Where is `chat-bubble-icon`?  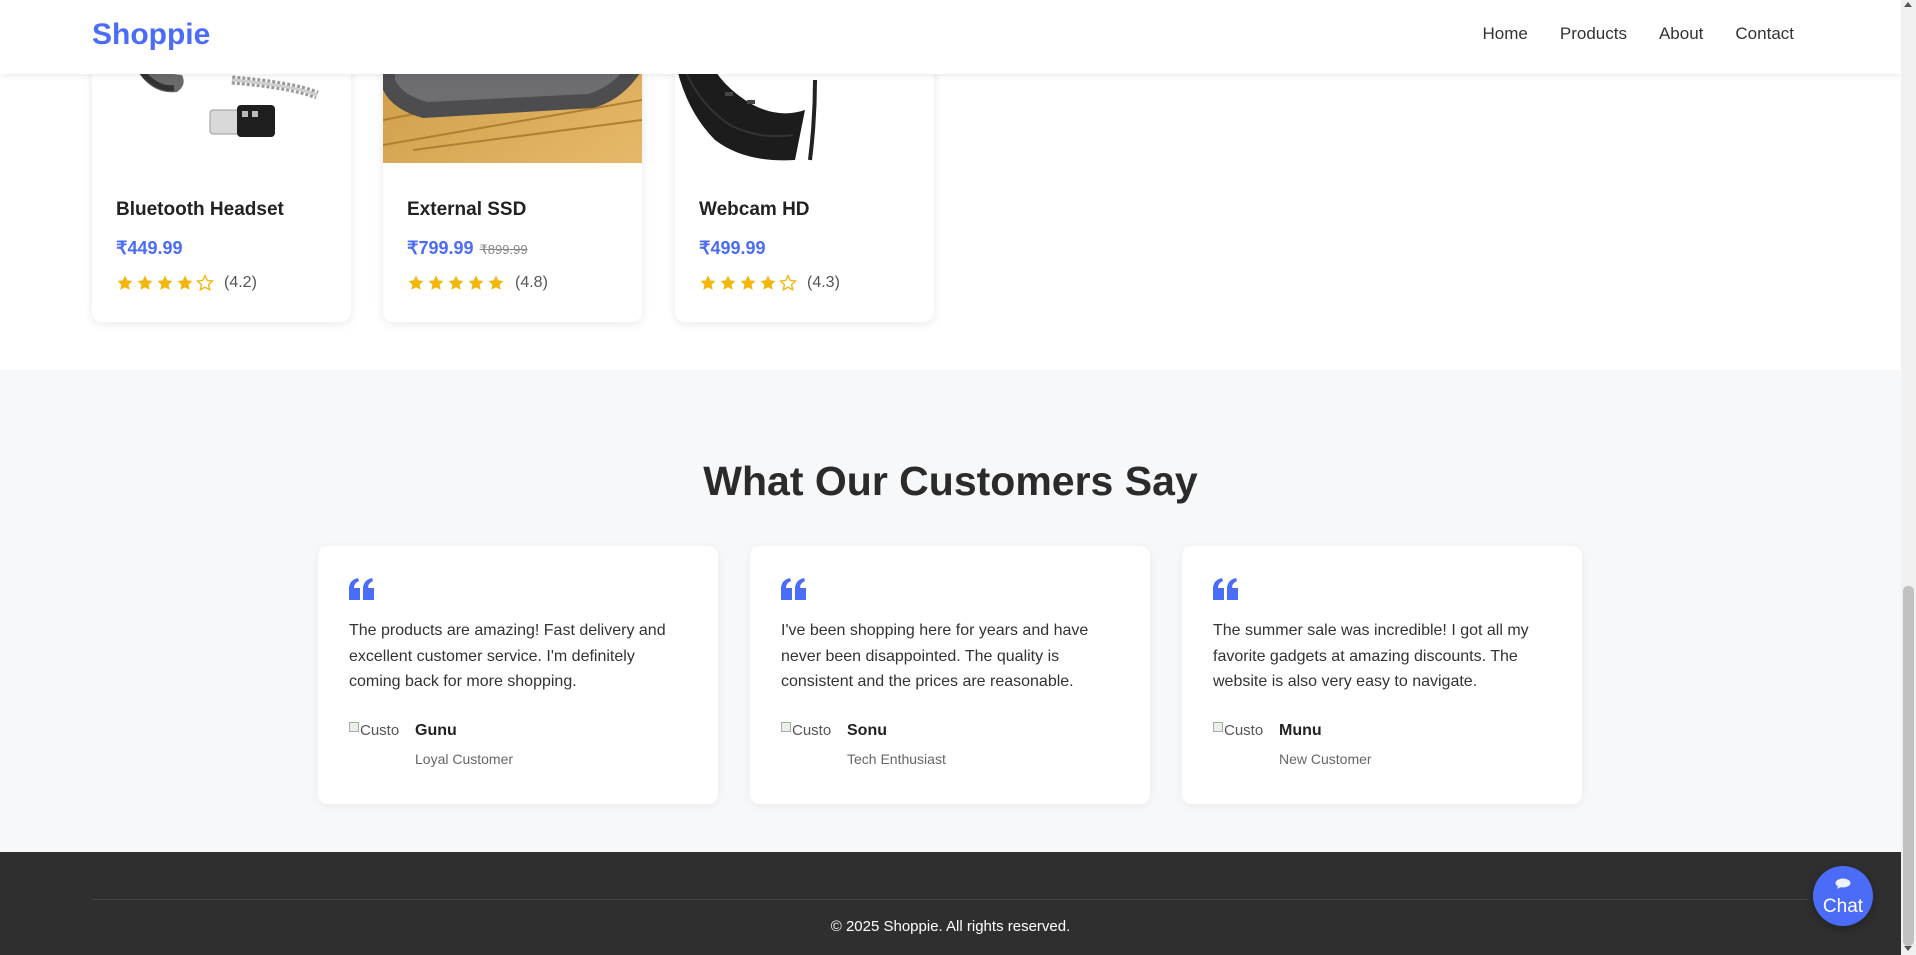
chat-bubble-icon is located at coordinates (1843, 883).